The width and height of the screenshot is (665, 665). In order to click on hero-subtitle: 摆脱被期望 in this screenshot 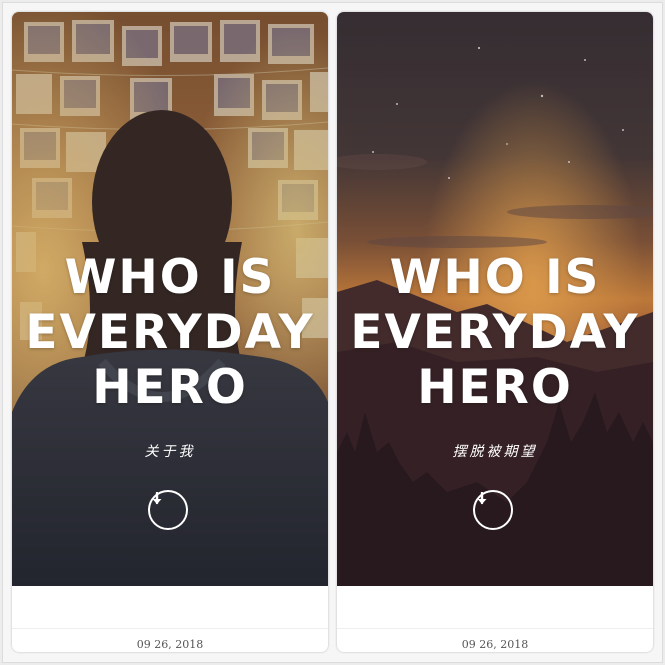, I will do `click(495, 452)`.